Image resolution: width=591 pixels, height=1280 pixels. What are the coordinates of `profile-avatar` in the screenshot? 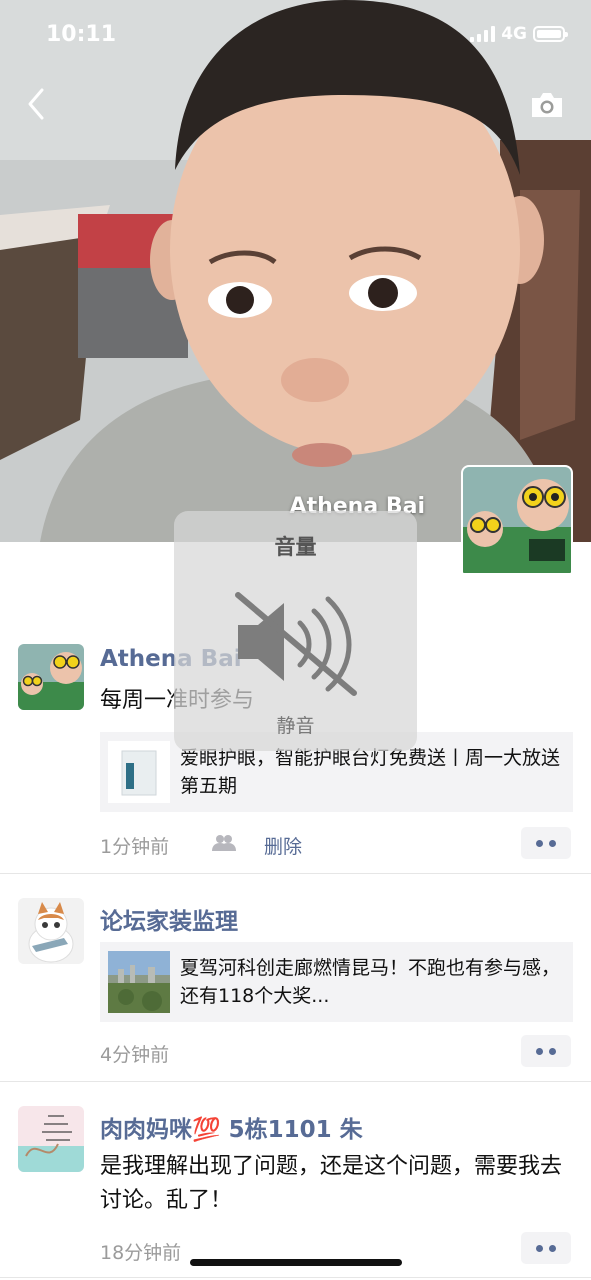 It's located at (517, 520).